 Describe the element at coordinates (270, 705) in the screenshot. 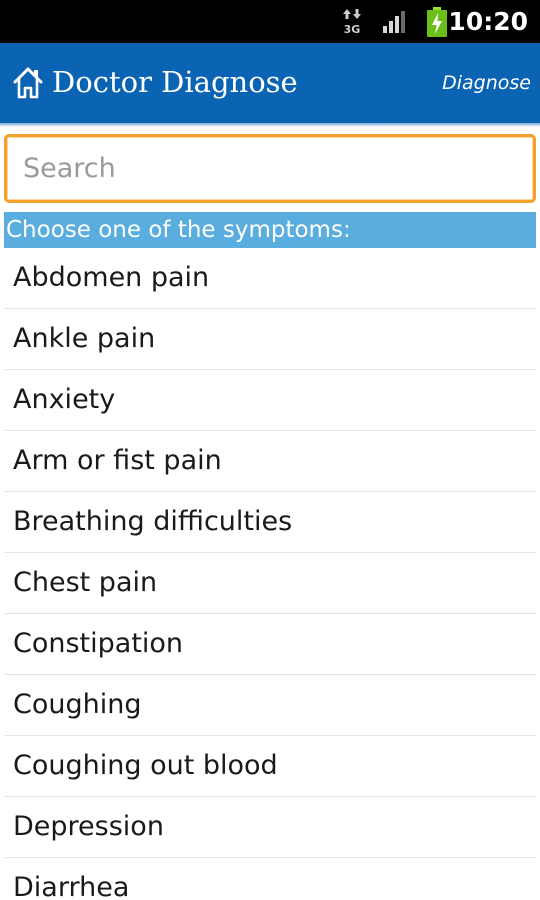

I see `symptom-item-coughing: Coughing` at that location.